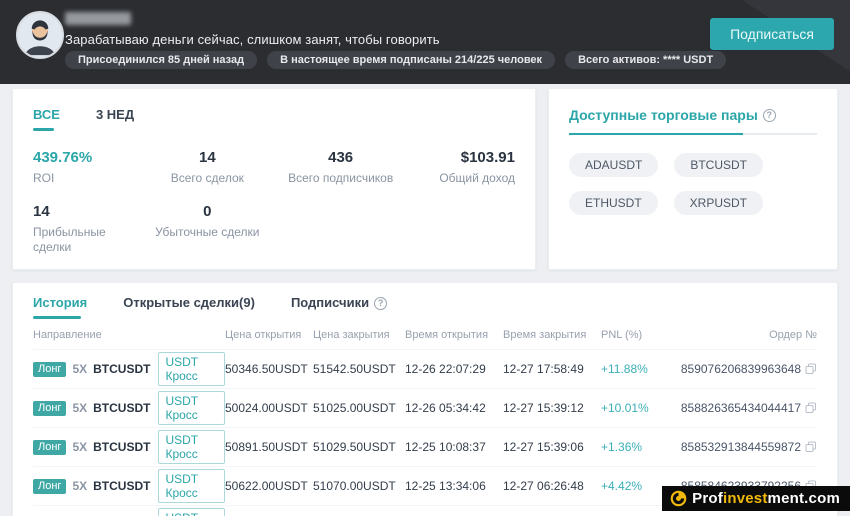 This screenshot has width=850, height=516. I want to click on avatar-person-icon, so click(40, 35).